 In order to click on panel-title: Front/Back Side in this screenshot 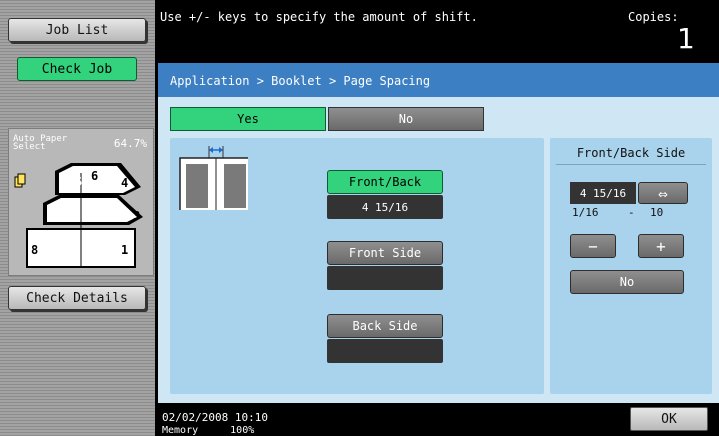, I will do `click(631, 153)`.